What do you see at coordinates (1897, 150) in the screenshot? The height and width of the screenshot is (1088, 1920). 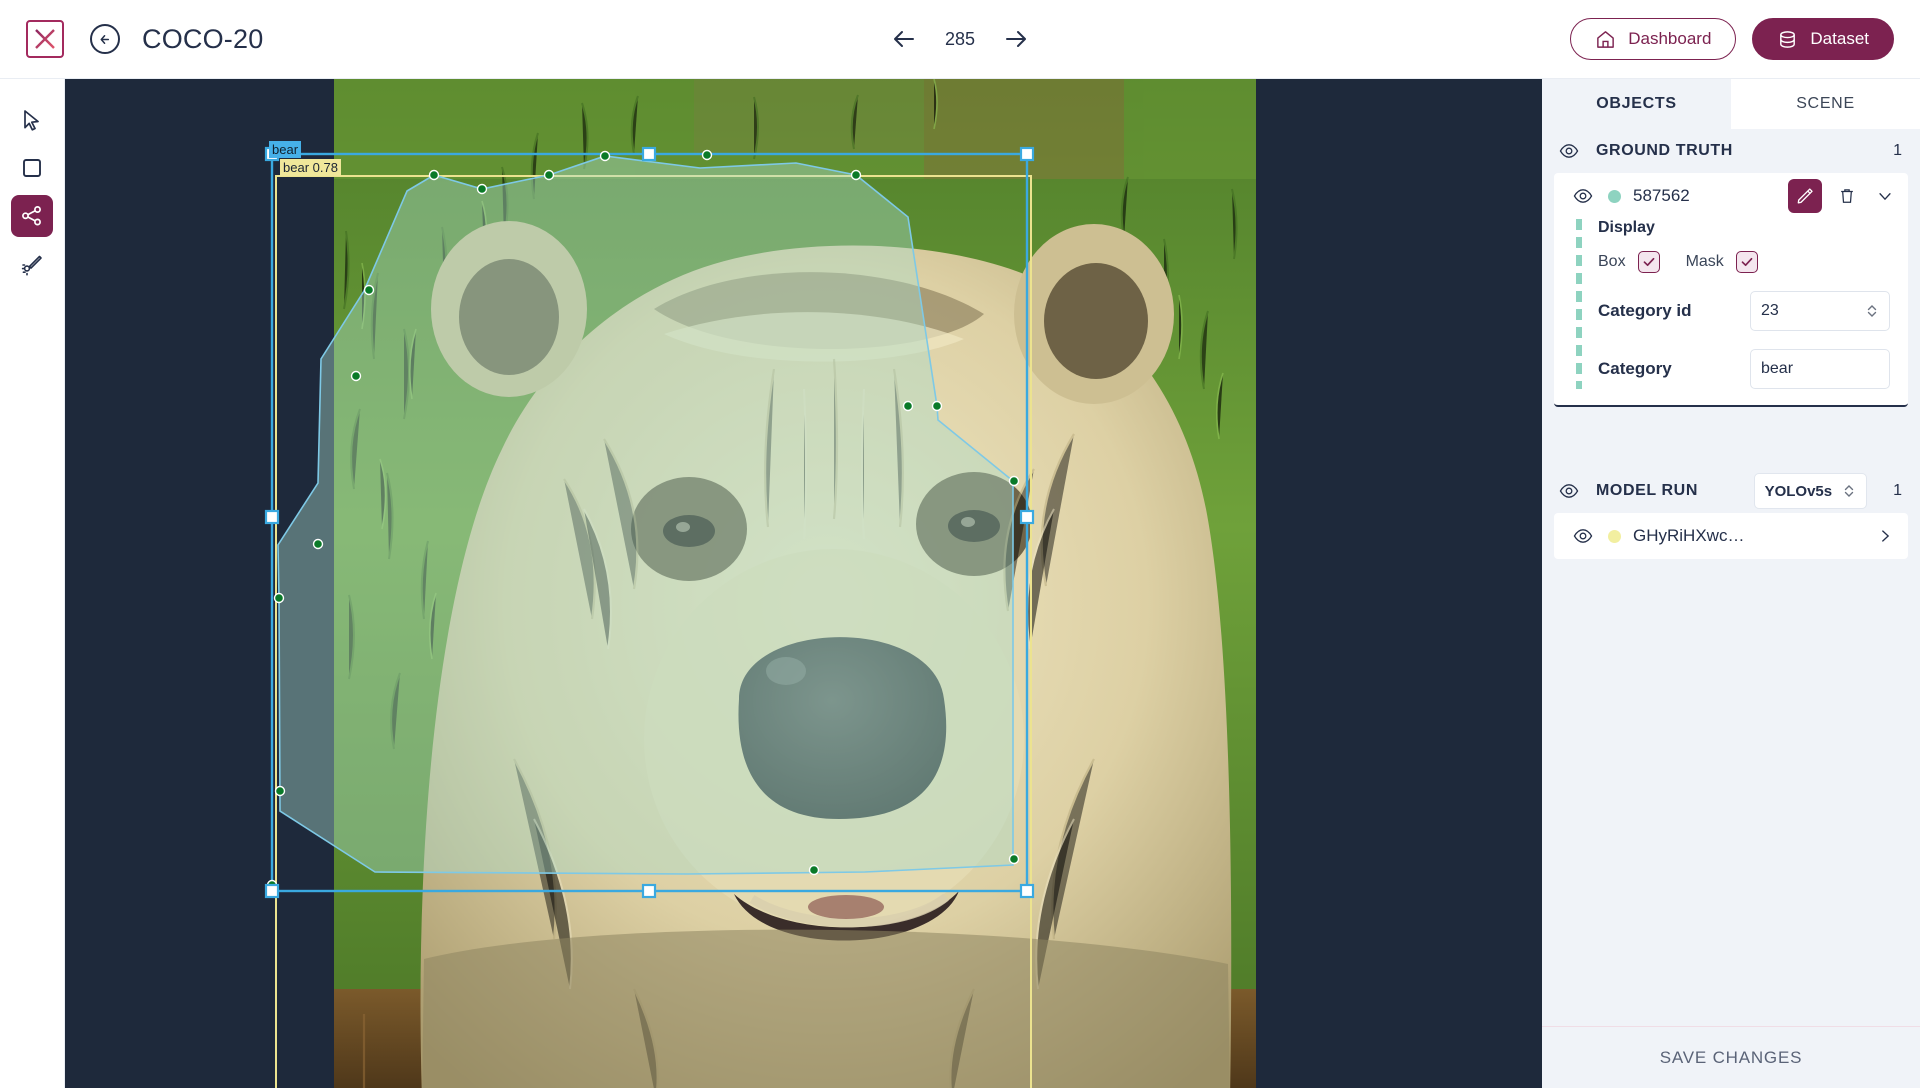 I see `ground-truth-count: 1` at bounding box center [1897, 150].